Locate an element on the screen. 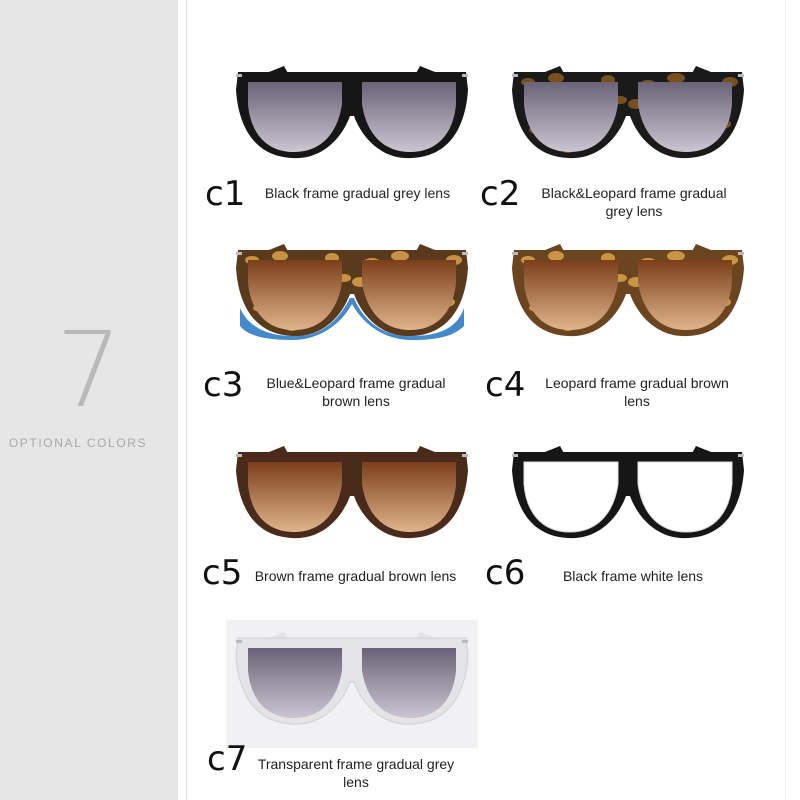 This screenshot has width=800, height=800. sunglasses-c1-image is located at coordinates (352, 112).